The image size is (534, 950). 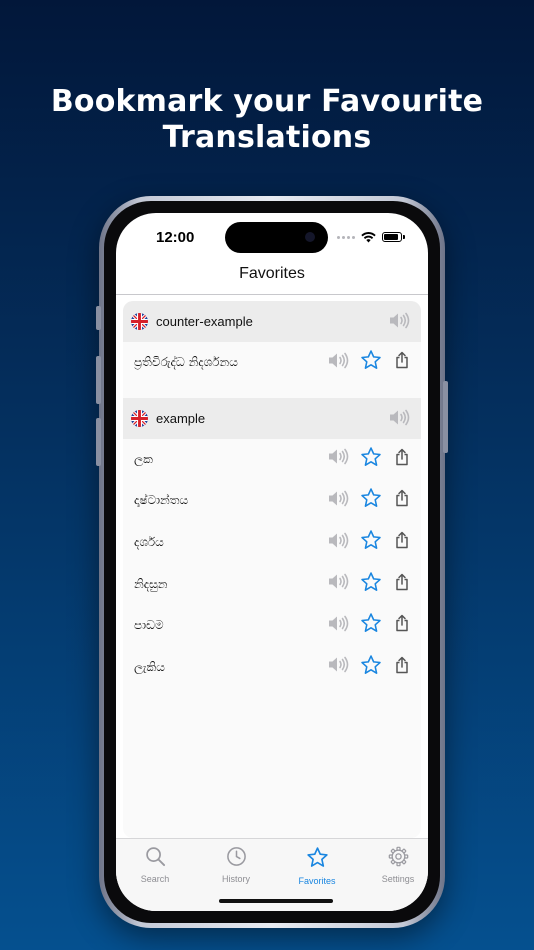 What do you see at coordinates (272, 584) in the screenshot?
I see `translation-row: නිදසුන` at bounding box center [272, 584].